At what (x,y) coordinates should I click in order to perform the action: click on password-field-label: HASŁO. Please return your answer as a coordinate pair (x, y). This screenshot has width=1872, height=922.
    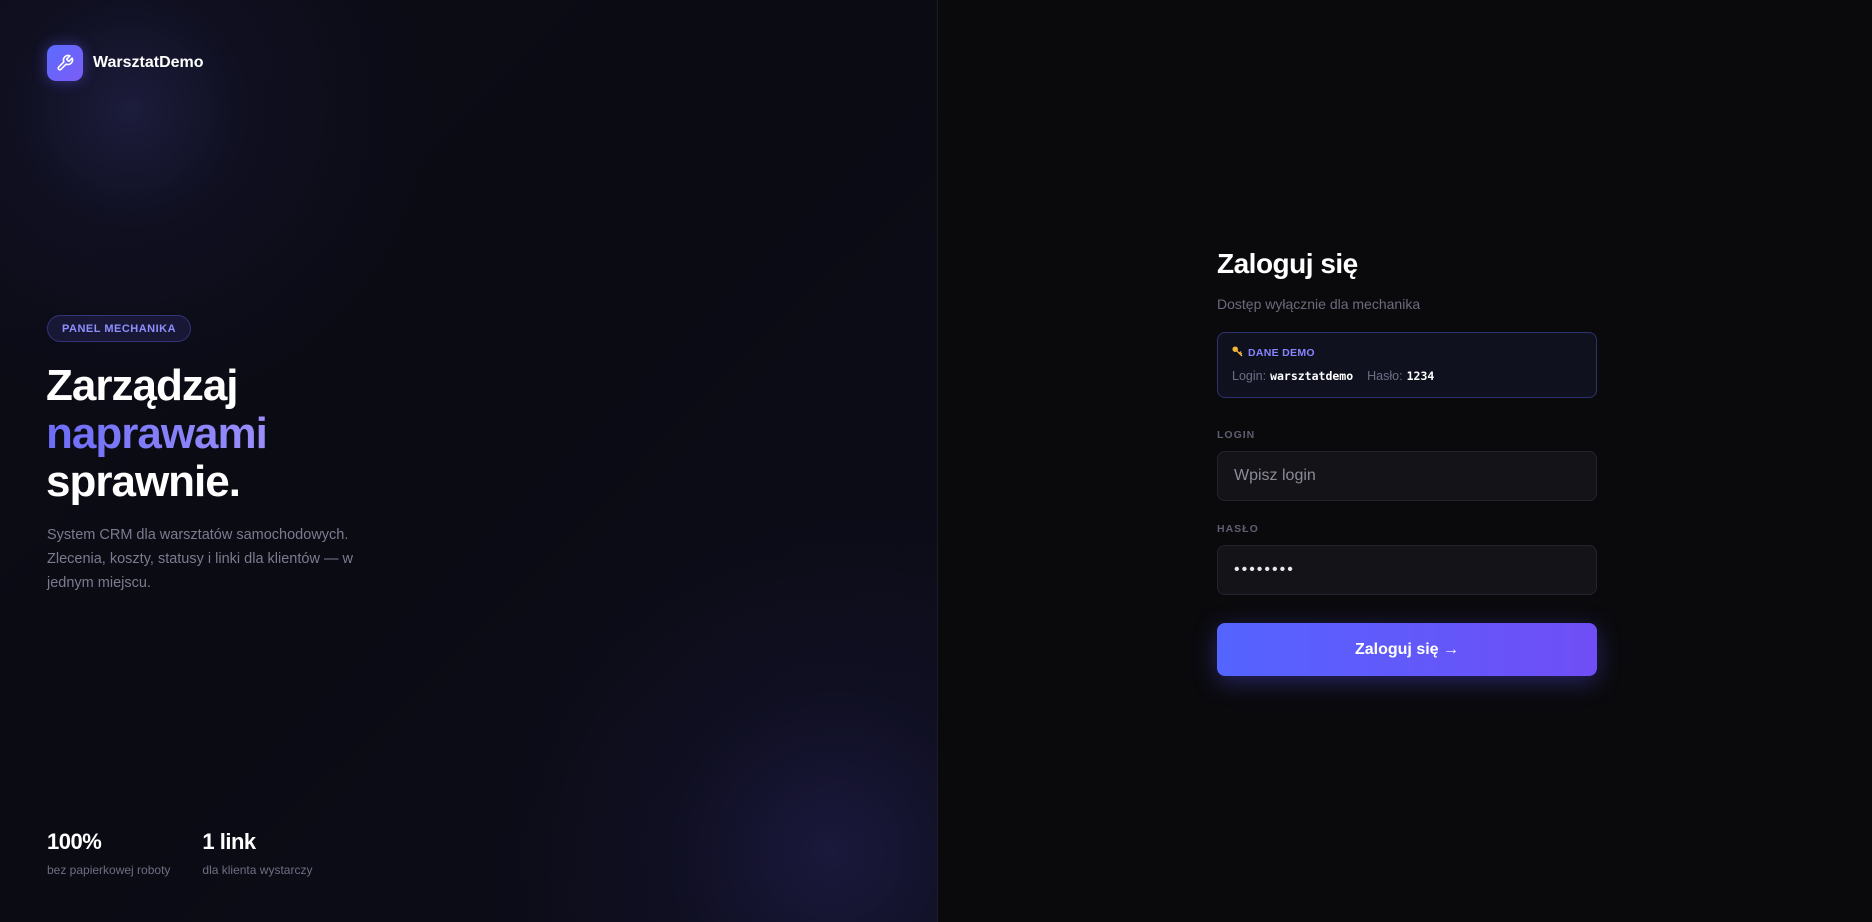
    Looking at the image, I should click on (1238, 529).